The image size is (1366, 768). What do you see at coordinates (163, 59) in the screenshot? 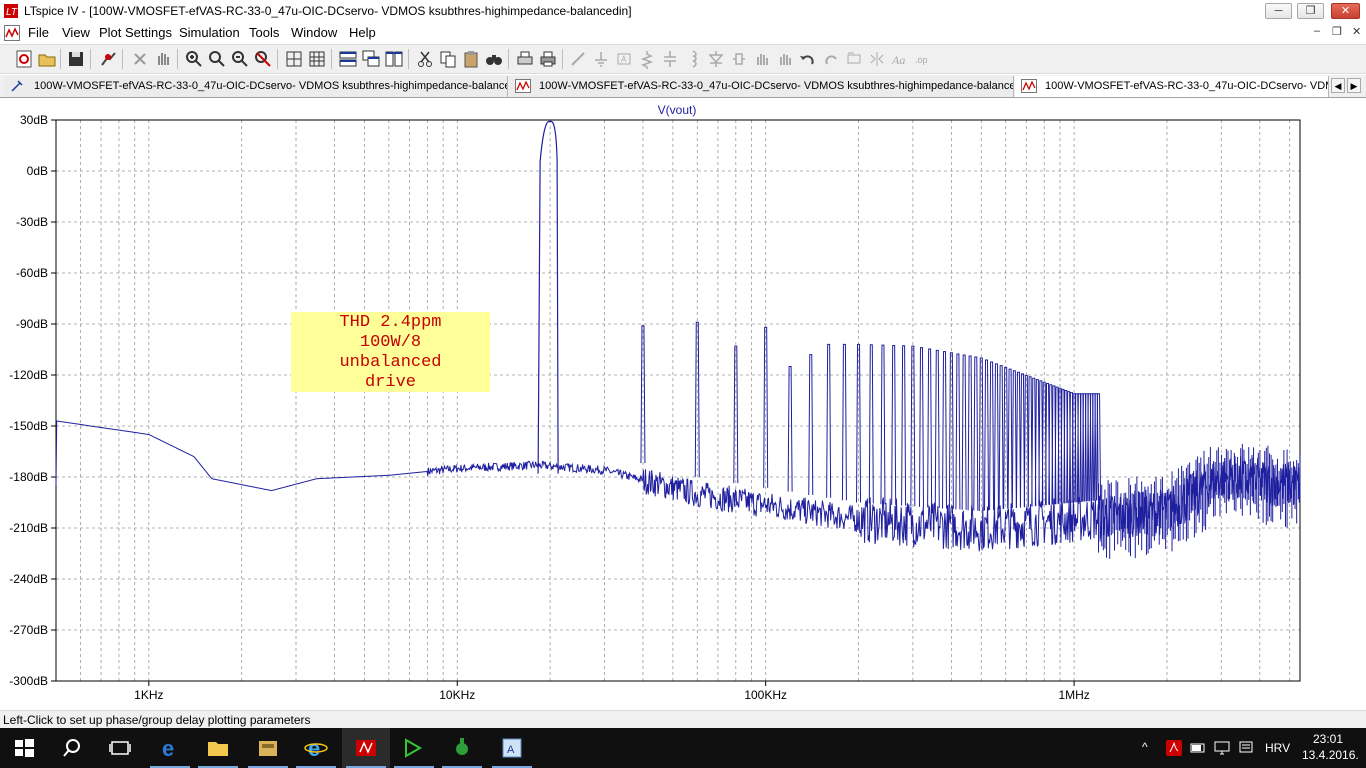
I see `pan-icon` at bounding box center [163, 59].